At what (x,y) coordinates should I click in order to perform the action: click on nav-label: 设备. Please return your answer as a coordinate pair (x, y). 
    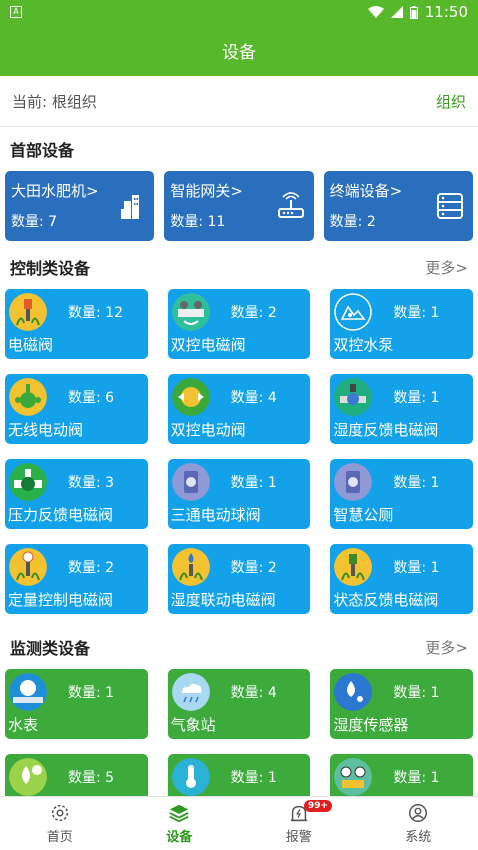
    Looking at the image, I should click on (179, 837).